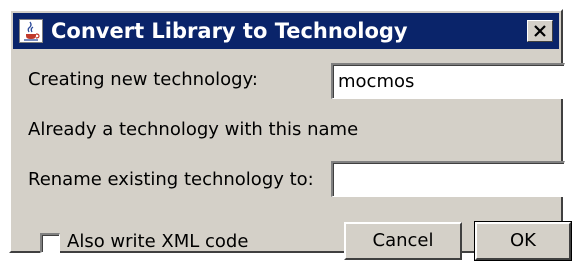 This screenshot has height=262, width=572. I want to click on window-title: Convert Library to Technology, so click(229, 31).